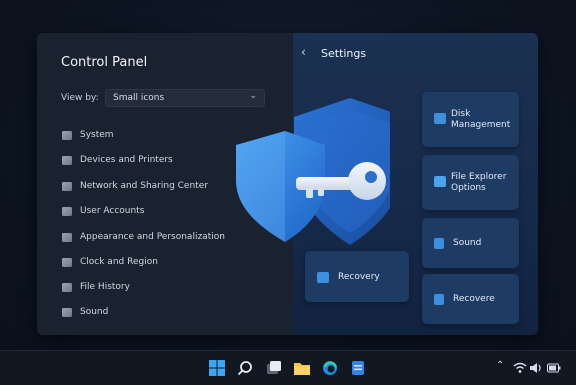 The height and width of the screenshot is (385, 576). I want to click on cp-item-network: Network and Sharing Center, so click(135, 186).